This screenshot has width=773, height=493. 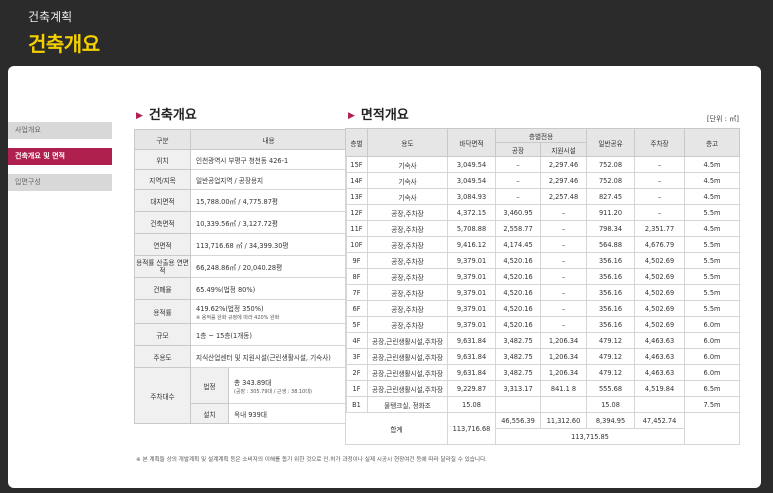 I want to click on cell-floor: 10F, so click(x=356, y=244).